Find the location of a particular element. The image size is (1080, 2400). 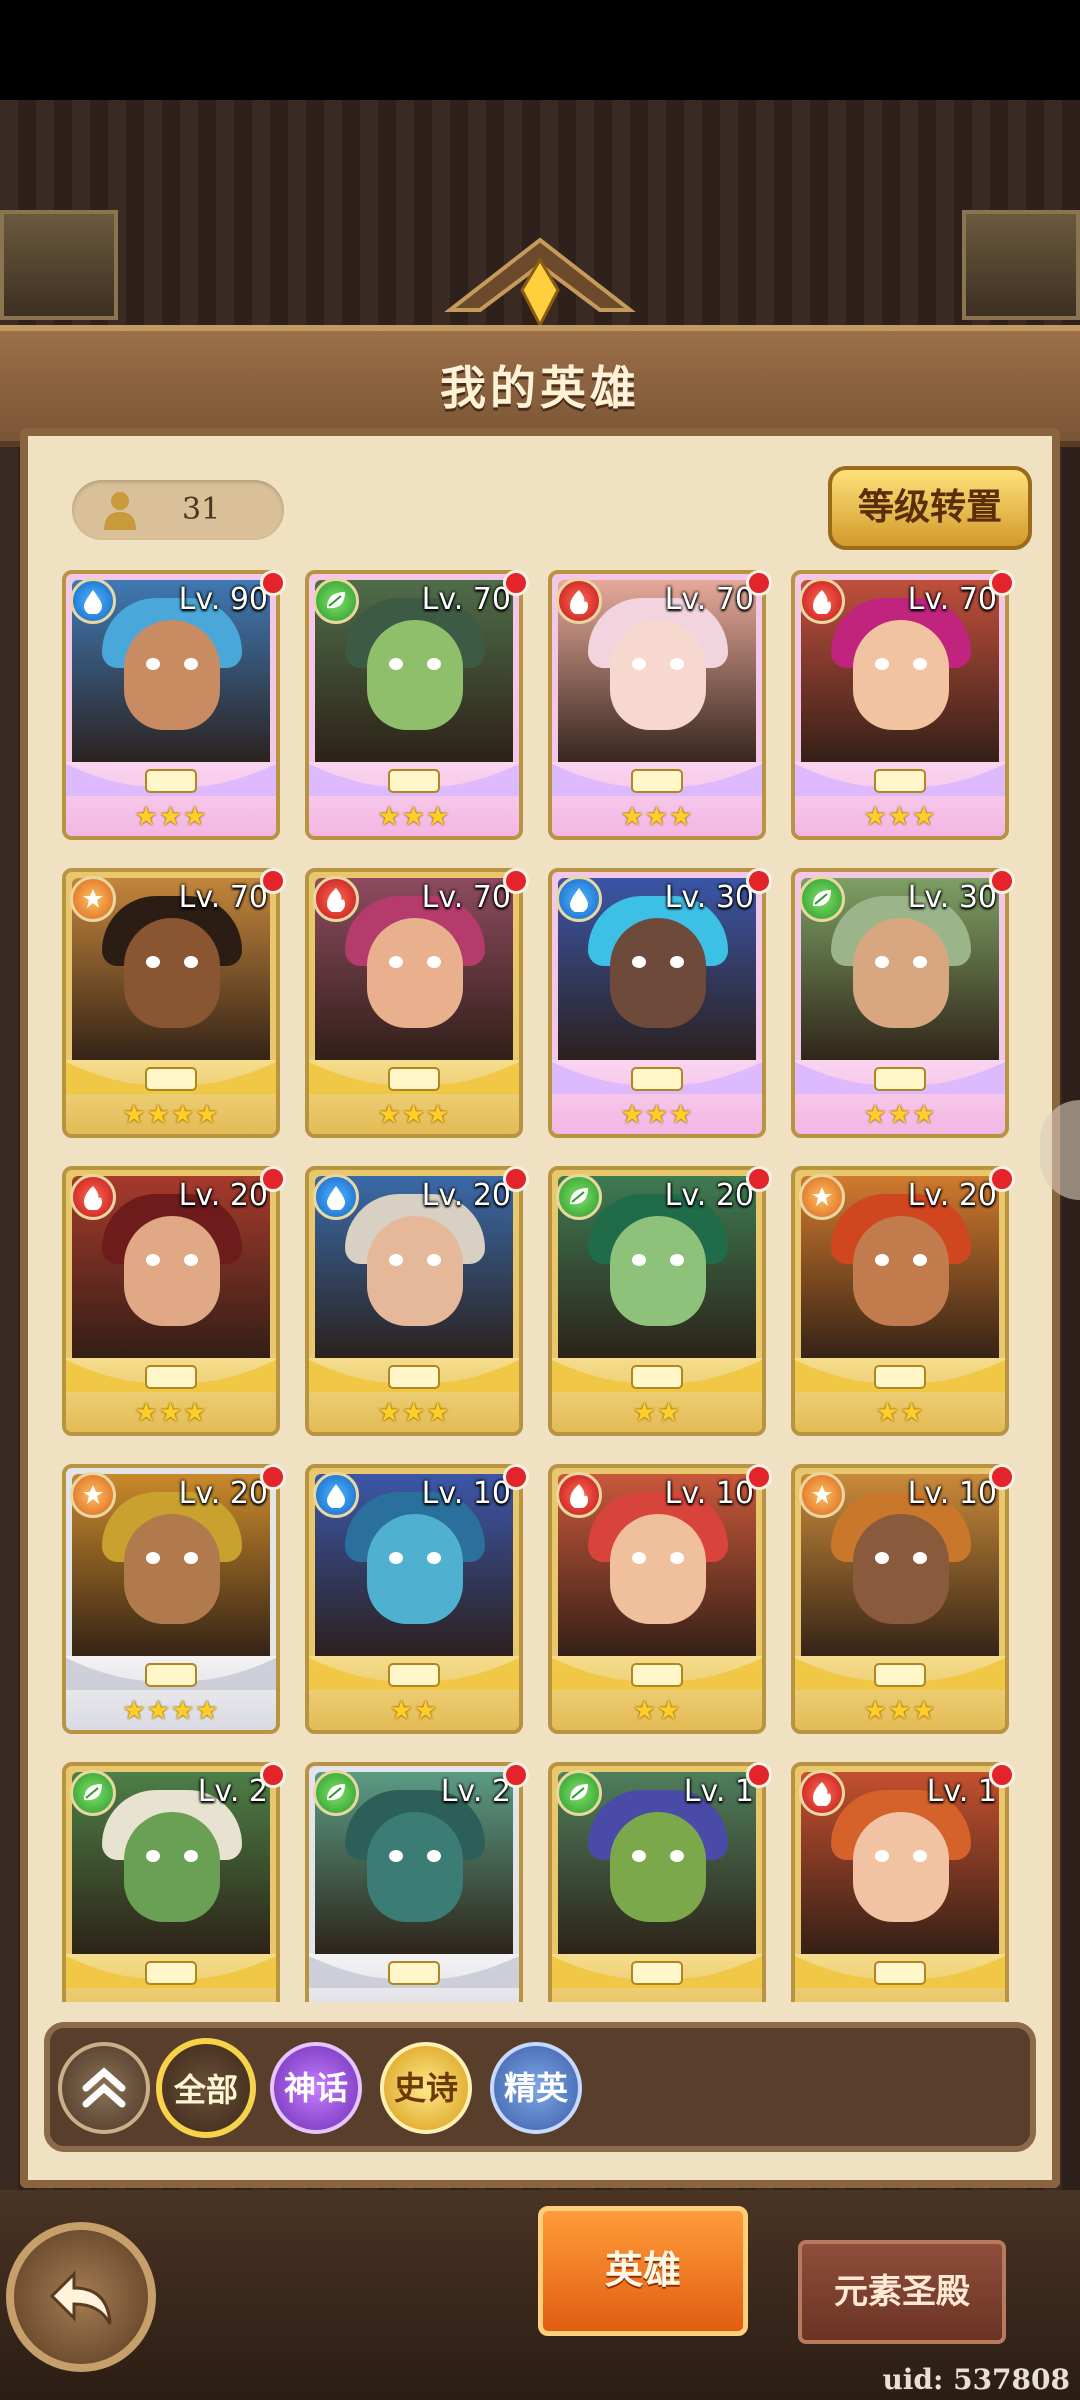

back-arrow-icon is located at coordinates (80, 2297).